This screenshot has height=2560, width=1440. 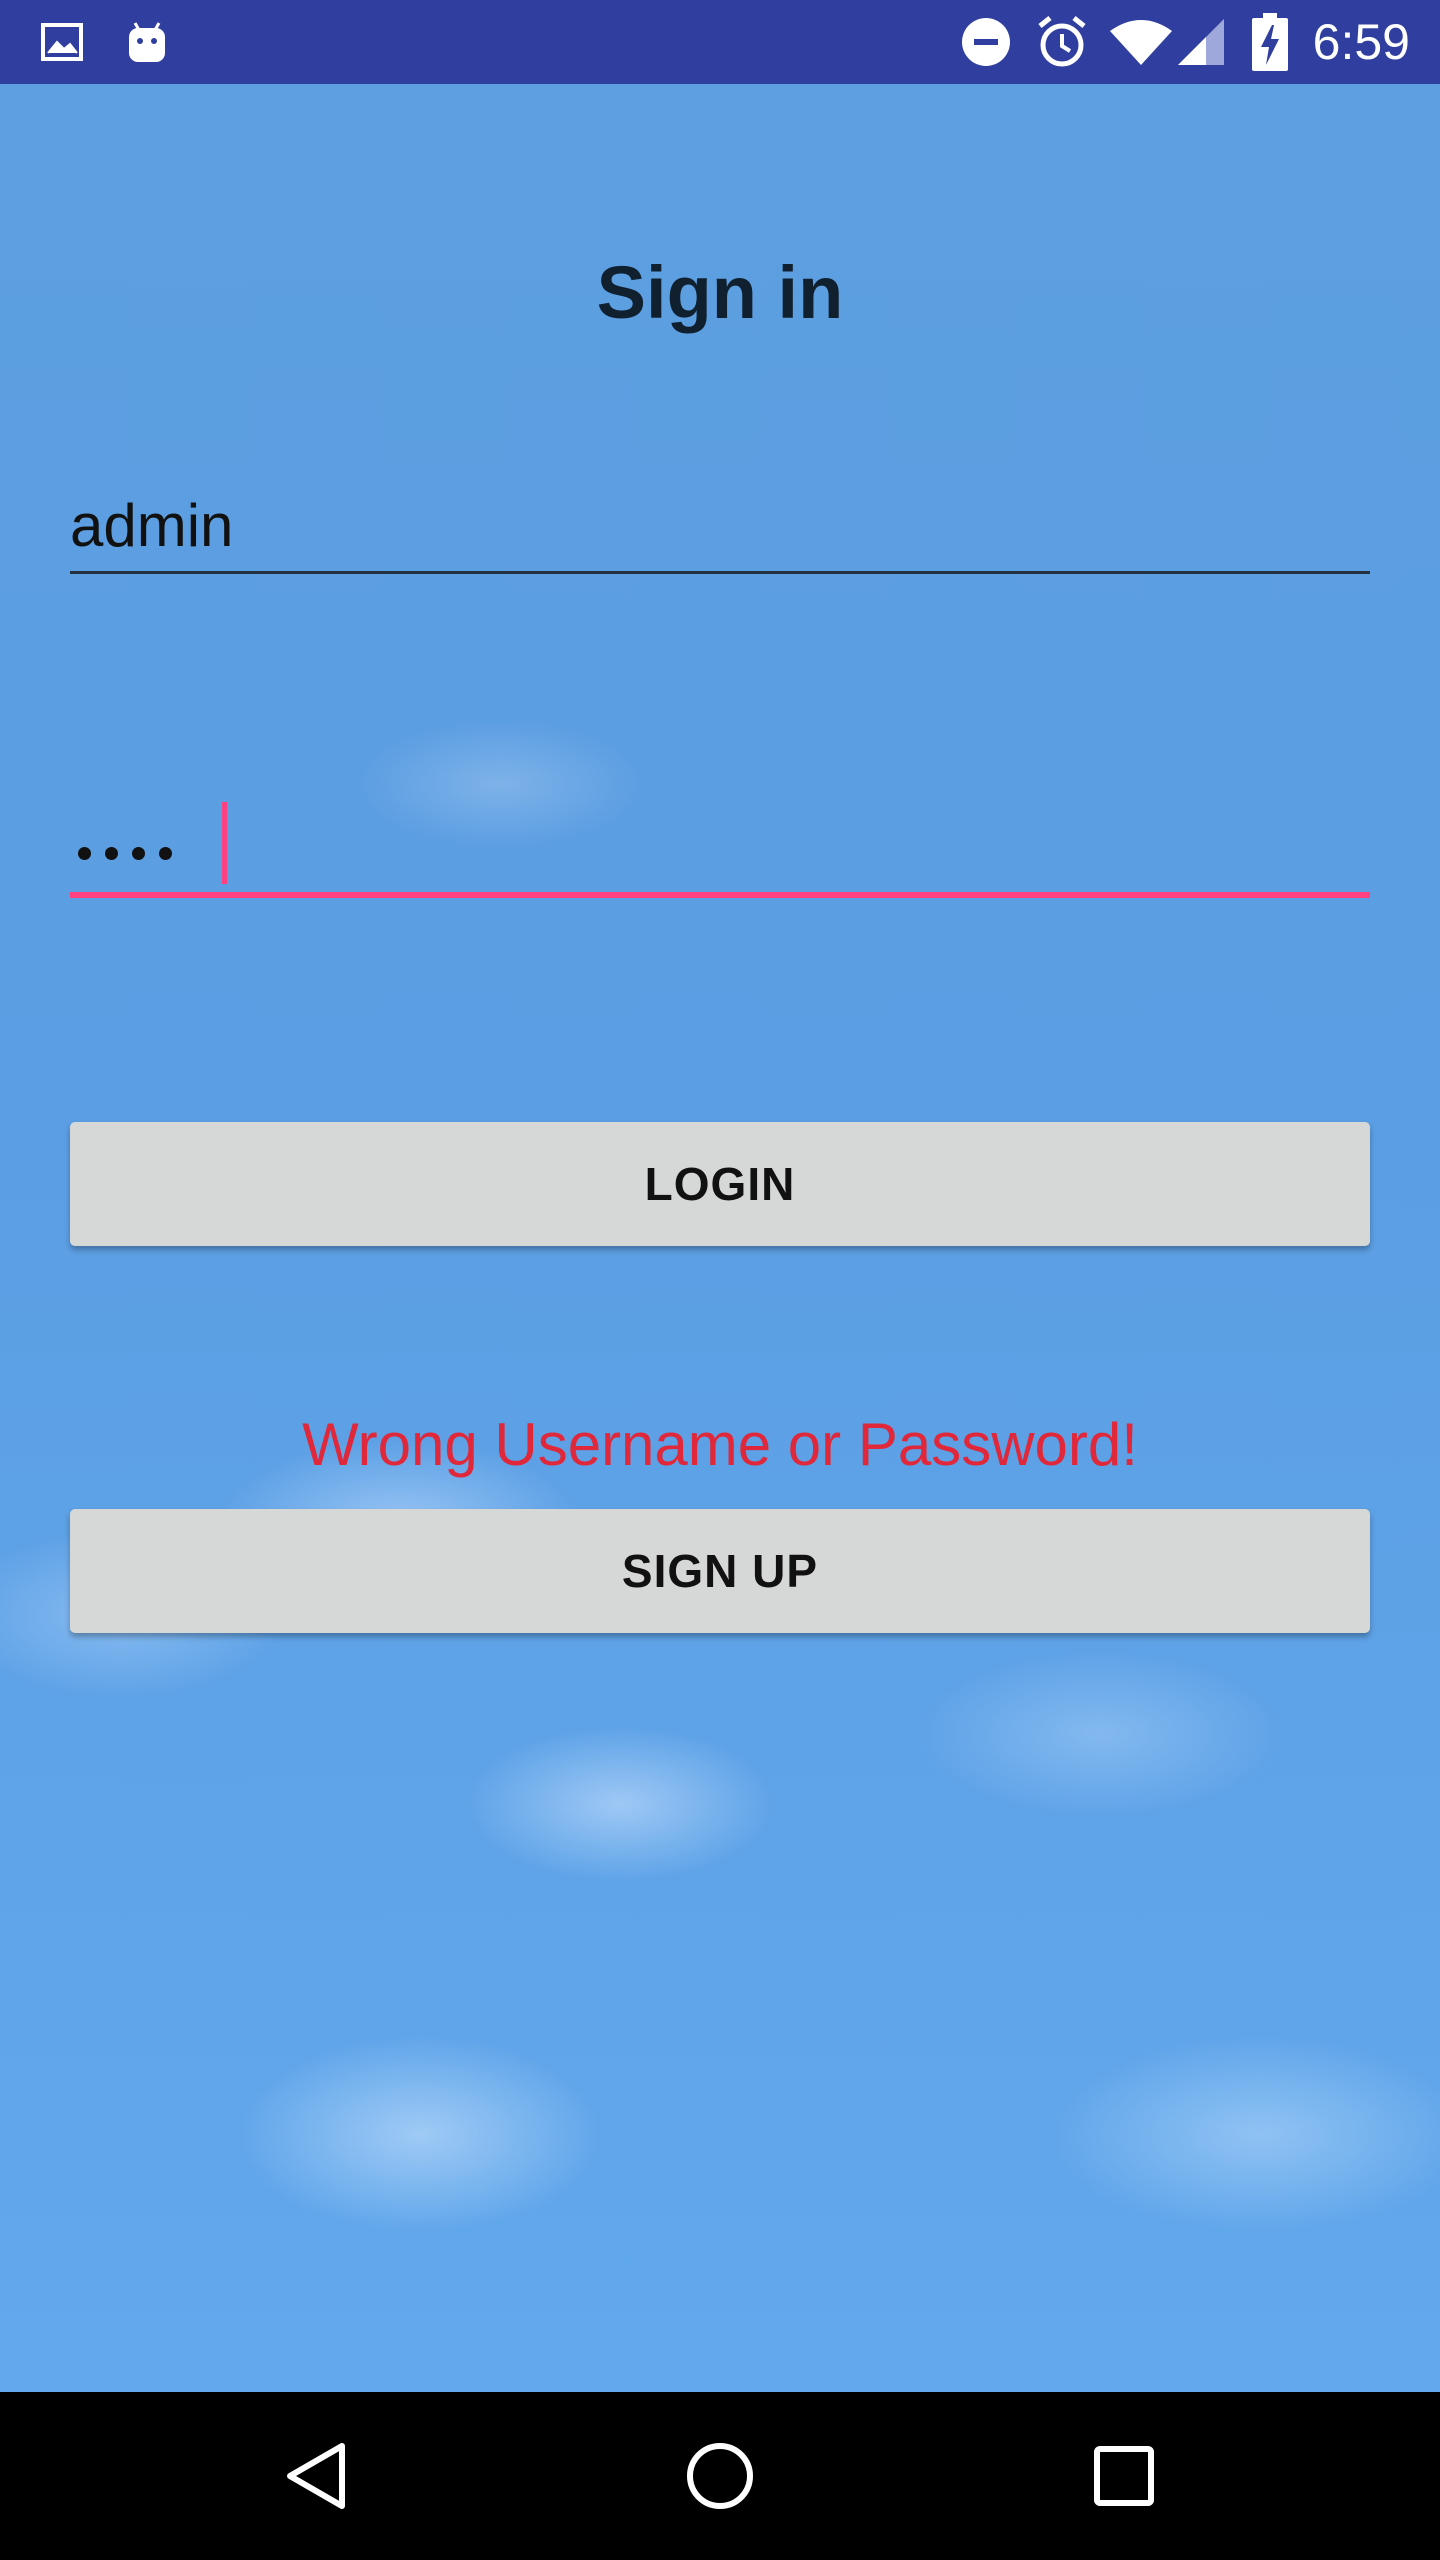 What do you see at coordinates (720, 522) in the screenshot?
I see `username-field: admin` at bounding box center [720, 522].